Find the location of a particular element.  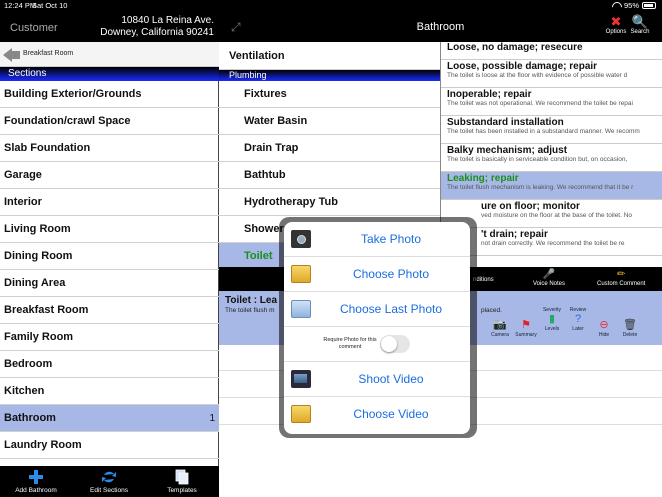

wifi-icon is located at coordinates (616, 5).